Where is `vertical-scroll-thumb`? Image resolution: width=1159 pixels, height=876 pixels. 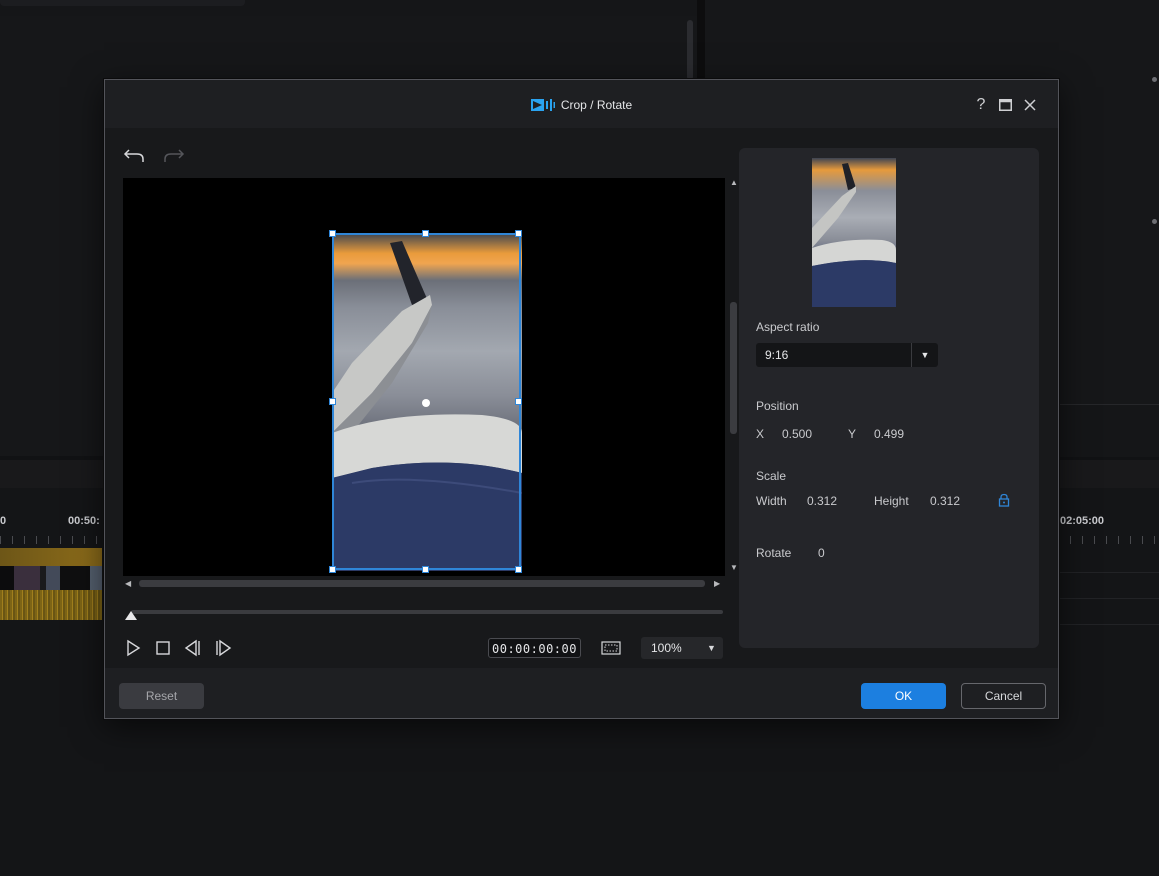
vertical-scroll-thumb is located at coordinates (733, 368).